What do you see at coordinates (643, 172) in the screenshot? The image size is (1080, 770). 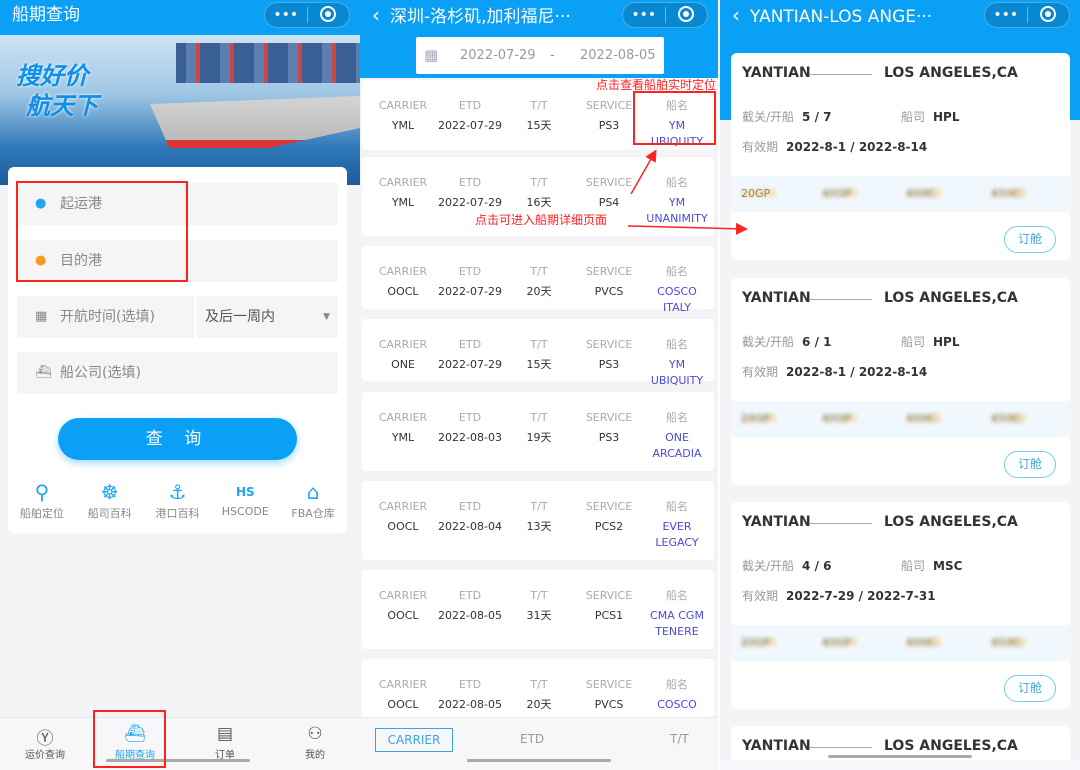 I see `arrow-to-vessel` at bounding box center [643, 172].